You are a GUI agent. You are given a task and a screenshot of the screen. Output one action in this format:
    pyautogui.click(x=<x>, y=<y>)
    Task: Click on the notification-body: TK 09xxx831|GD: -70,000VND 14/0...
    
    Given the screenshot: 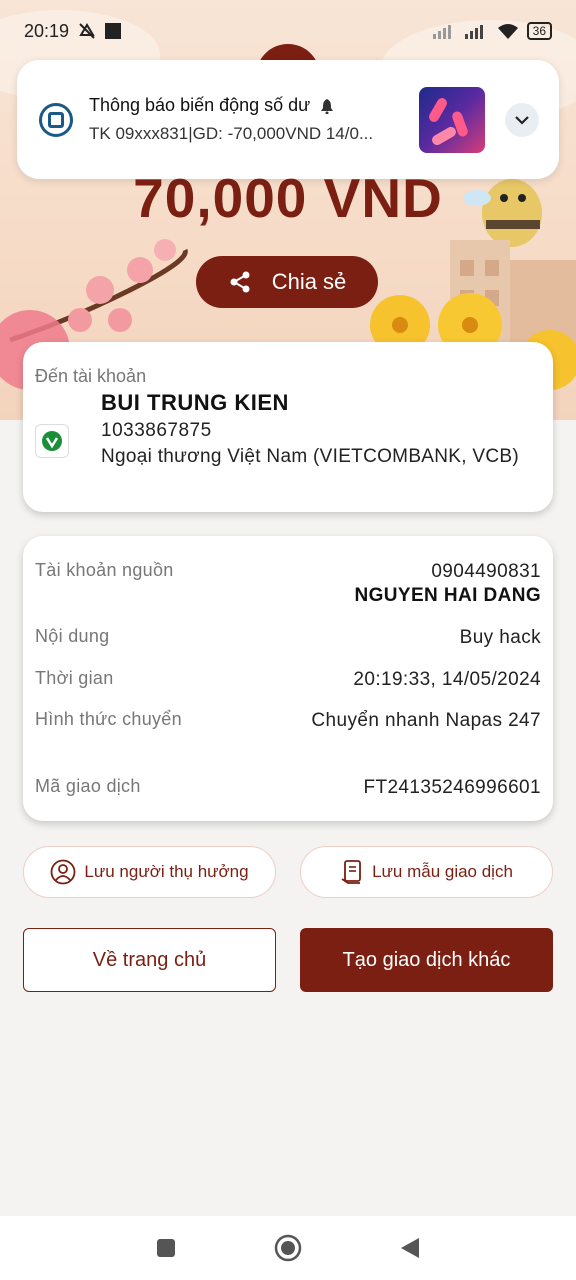 What is the action you would take?
    pyautogui.click(x=231, y=133)
    